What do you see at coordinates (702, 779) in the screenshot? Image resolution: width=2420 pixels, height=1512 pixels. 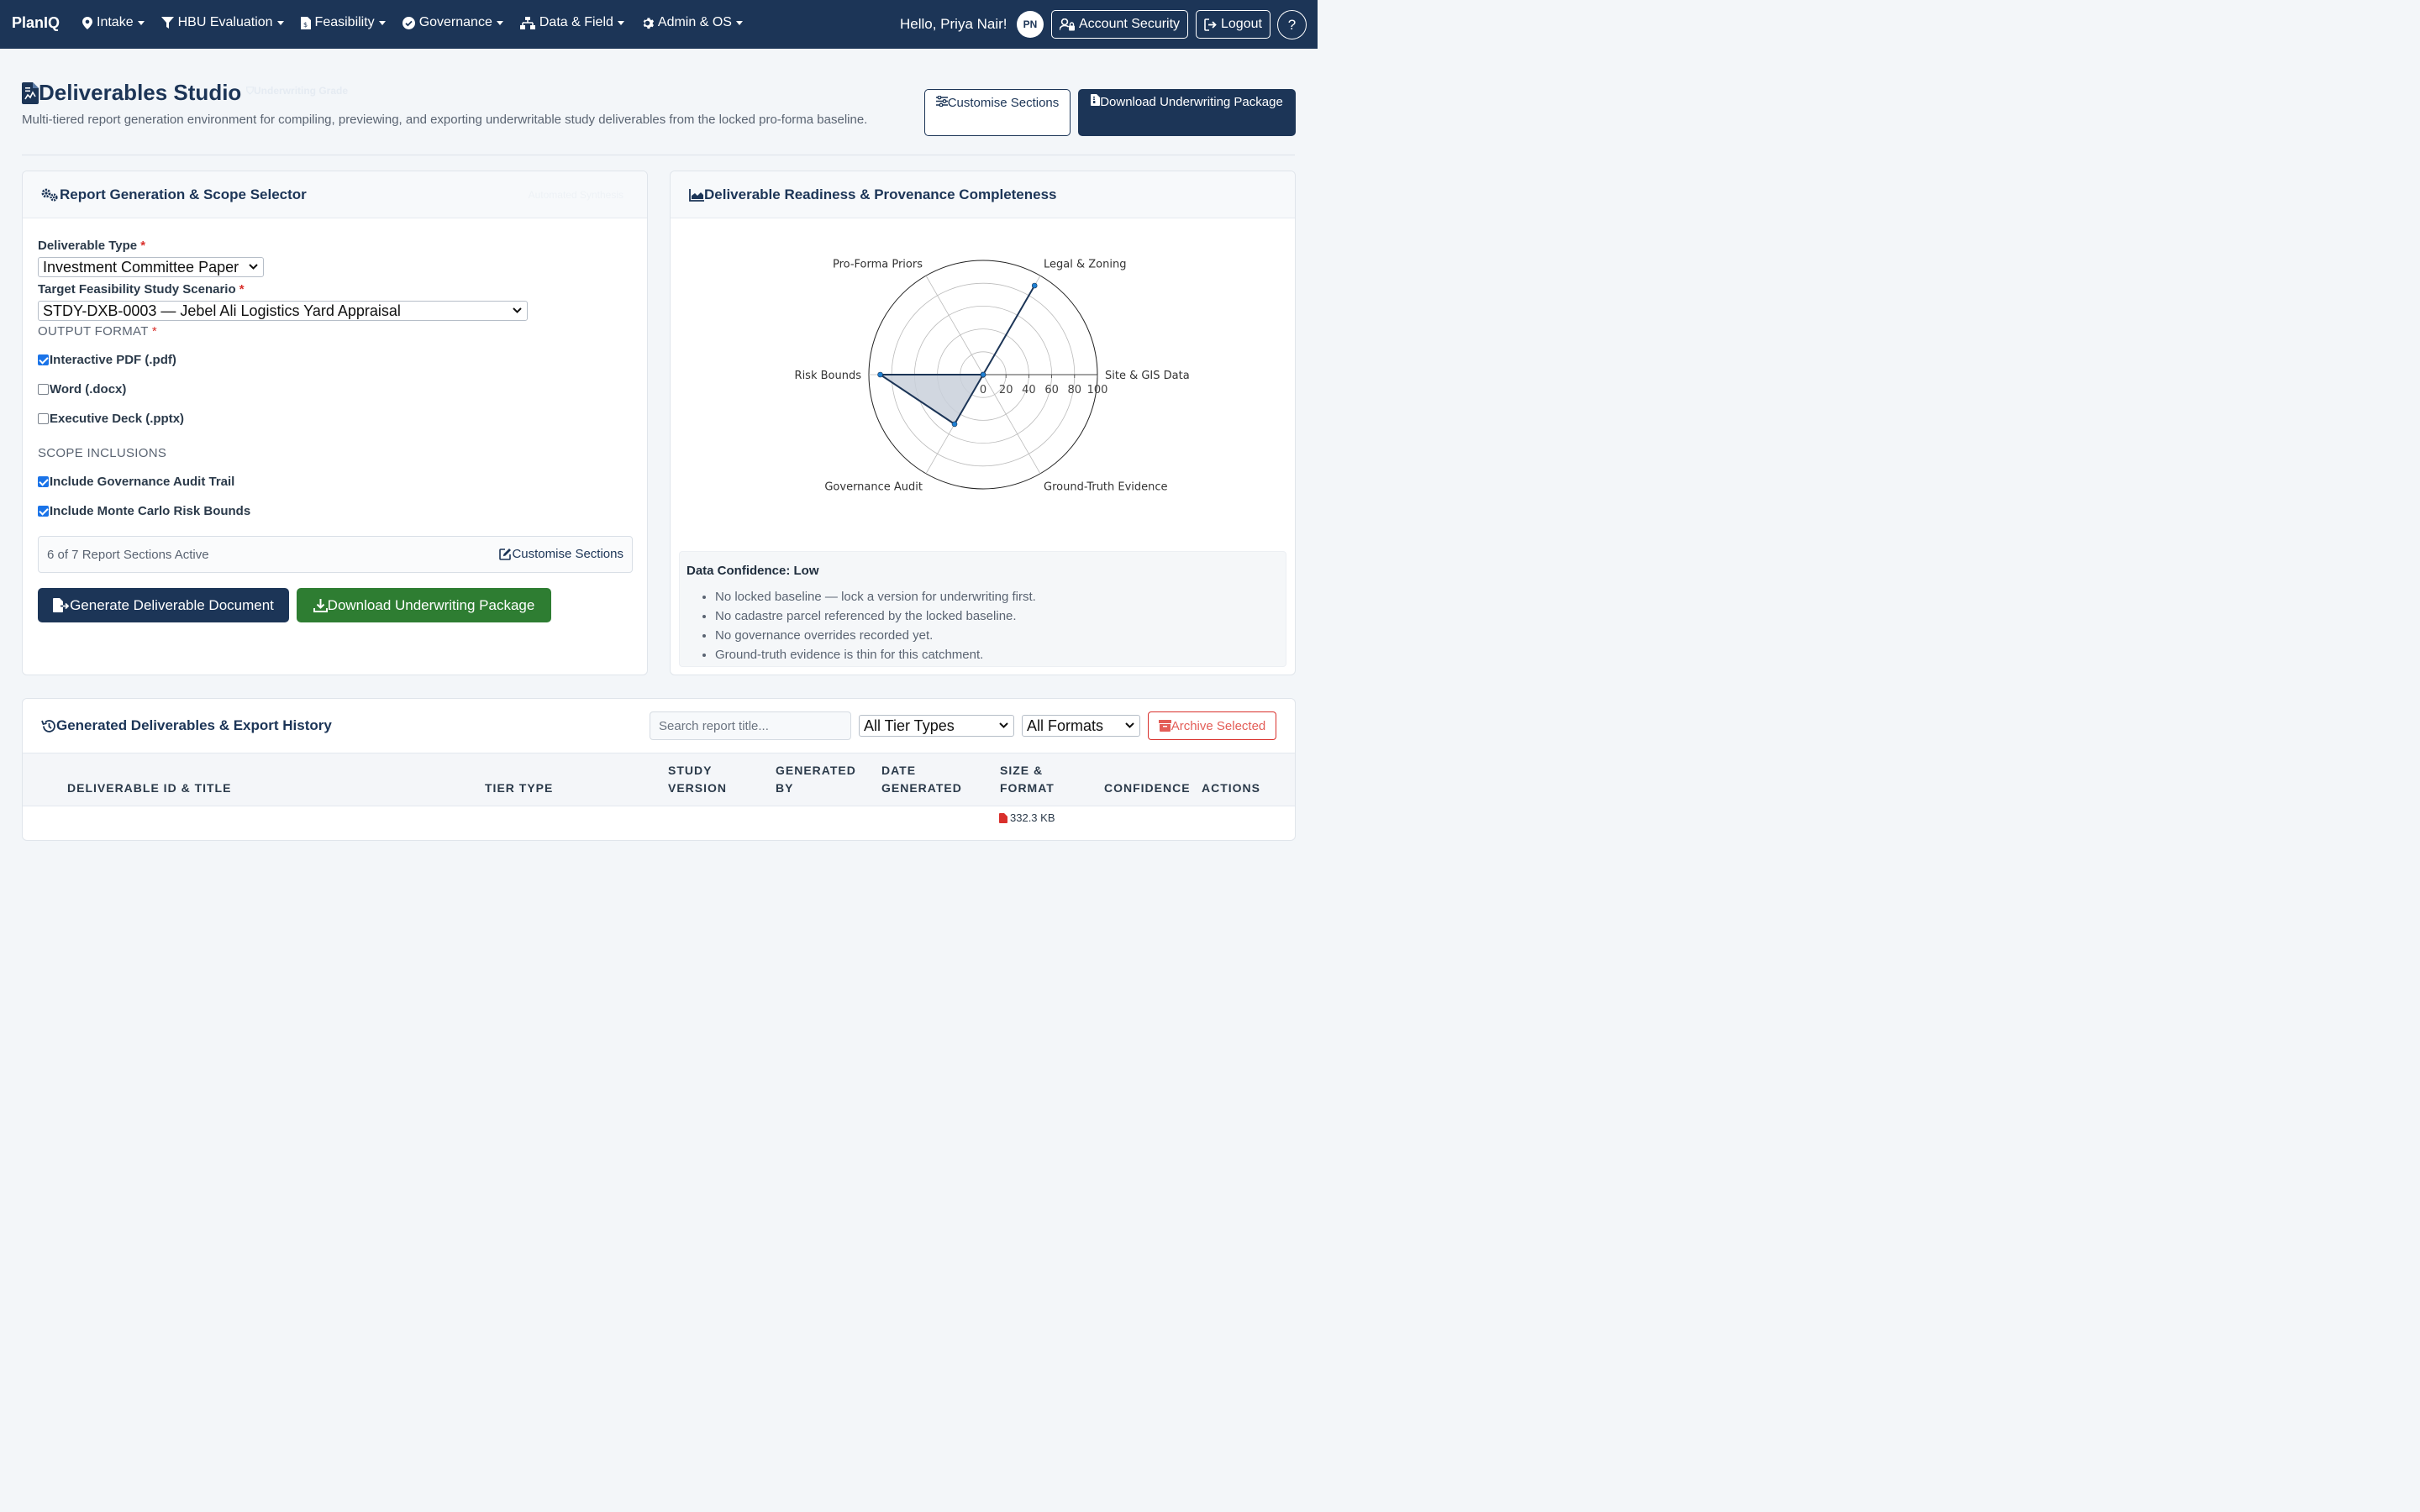 I see `column-header: STUDY VERSION` at bounding box center [702, 779].